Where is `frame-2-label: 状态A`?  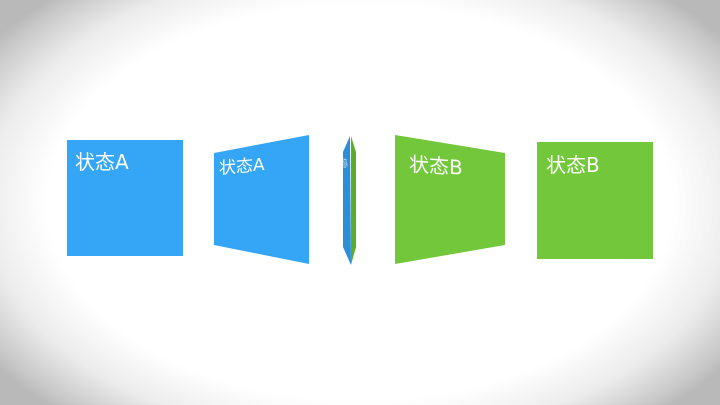
frame-2-label: 状态A is located at coordinates (242, 167).